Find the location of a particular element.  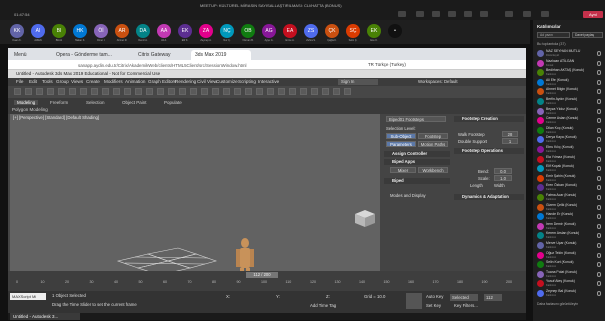

participant-row: Gizem Çelik (Konuk) Katılımcı is located at coordinates (570, 208).